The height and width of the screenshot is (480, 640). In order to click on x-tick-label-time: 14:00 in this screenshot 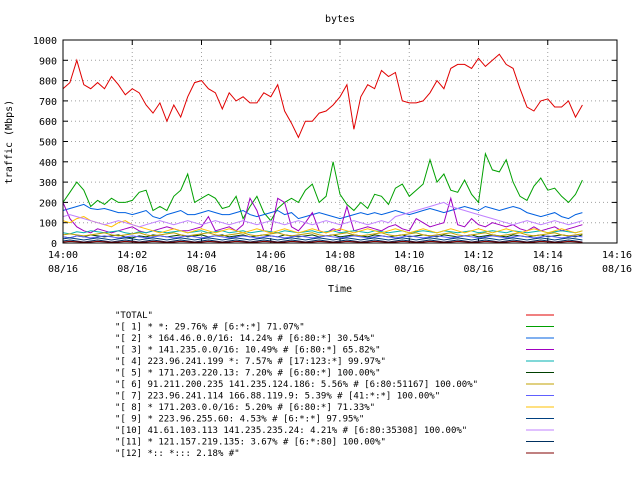, I will do `click(63, 255)`.